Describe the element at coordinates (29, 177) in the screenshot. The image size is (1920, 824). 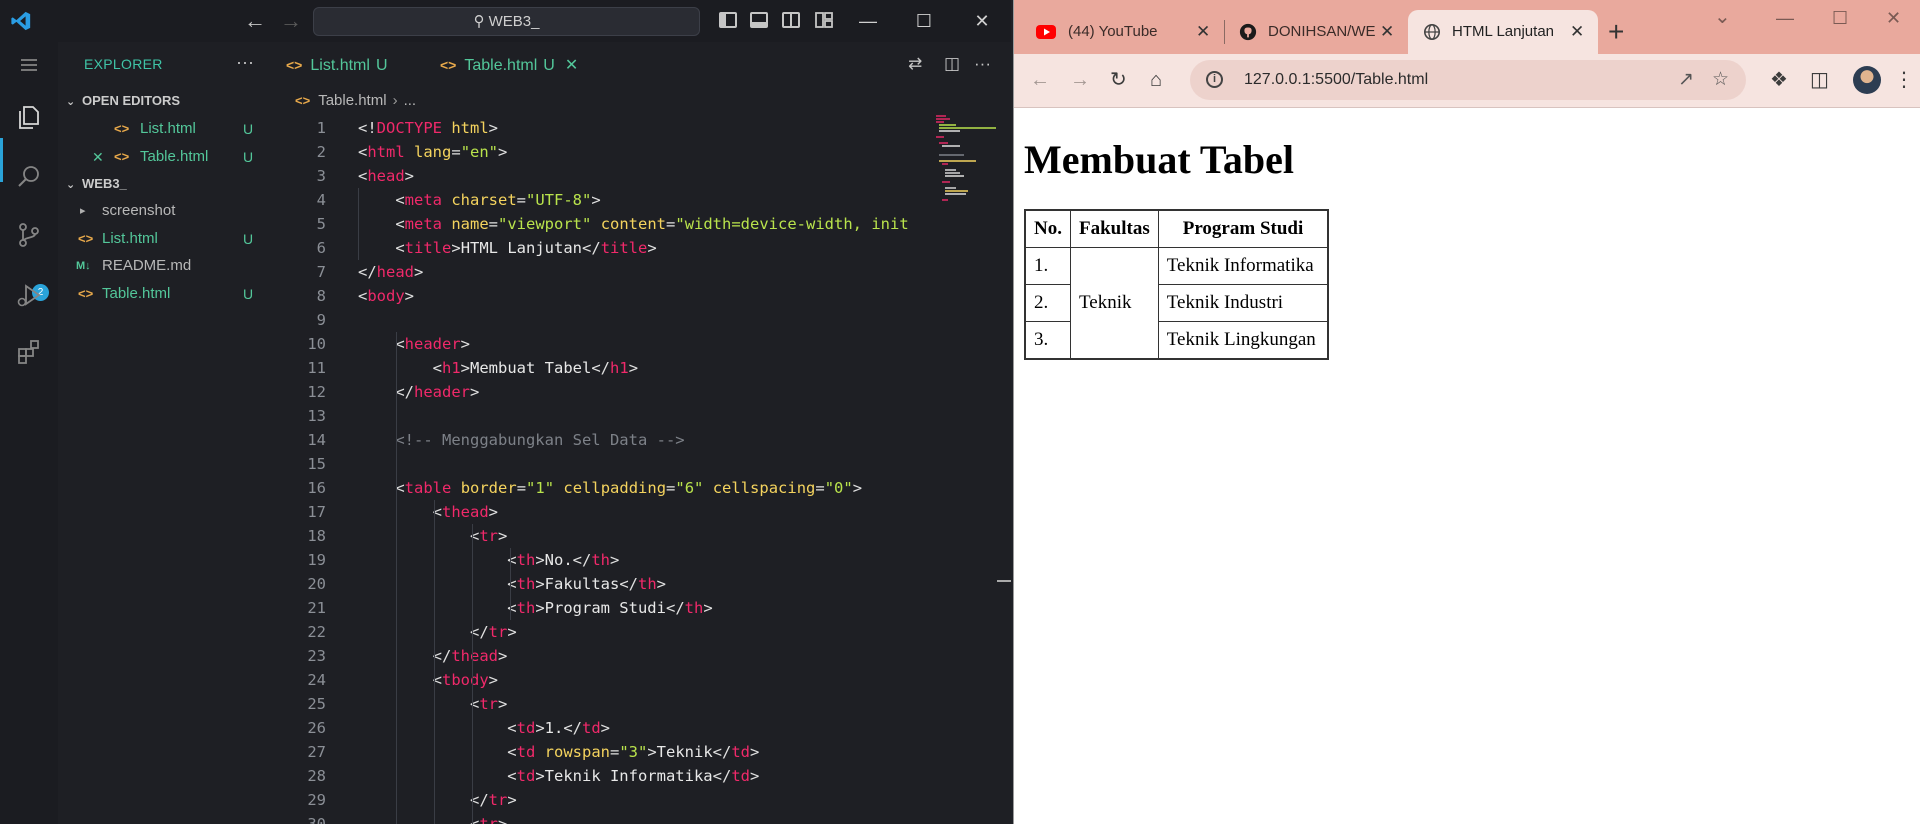
I see `search-icon` at that location.